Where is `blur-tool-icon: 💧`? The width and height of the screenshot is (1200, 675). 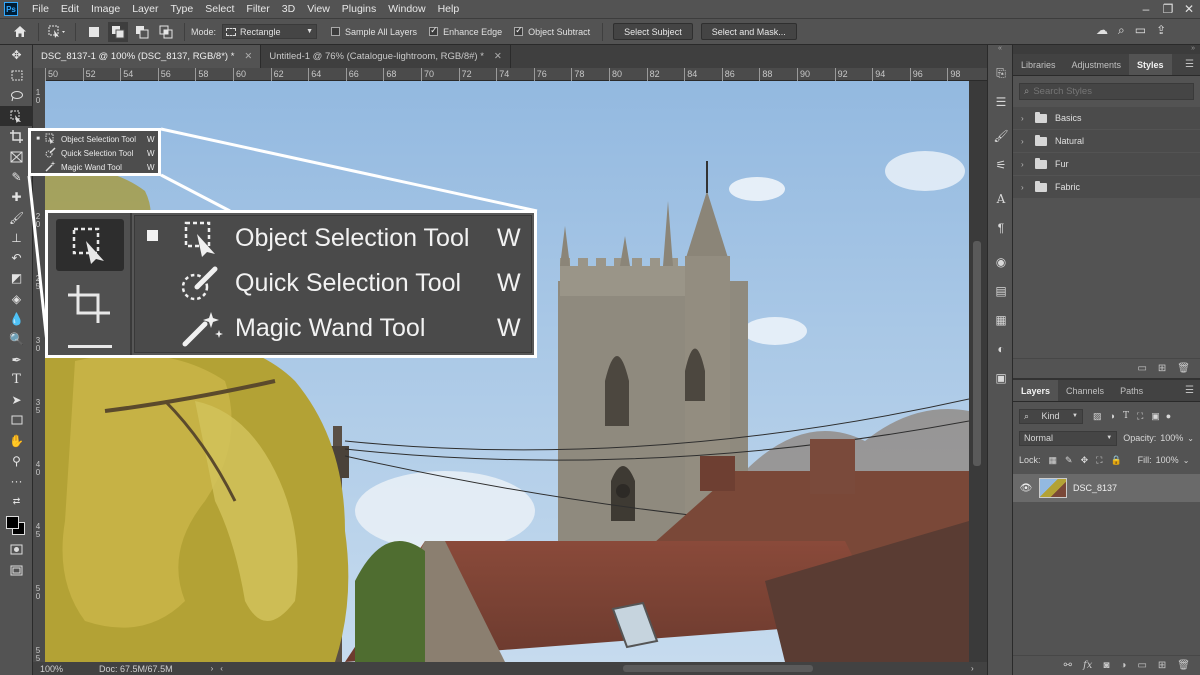
blur-tool-icon: 💧 is located at coordinates (16, 319).